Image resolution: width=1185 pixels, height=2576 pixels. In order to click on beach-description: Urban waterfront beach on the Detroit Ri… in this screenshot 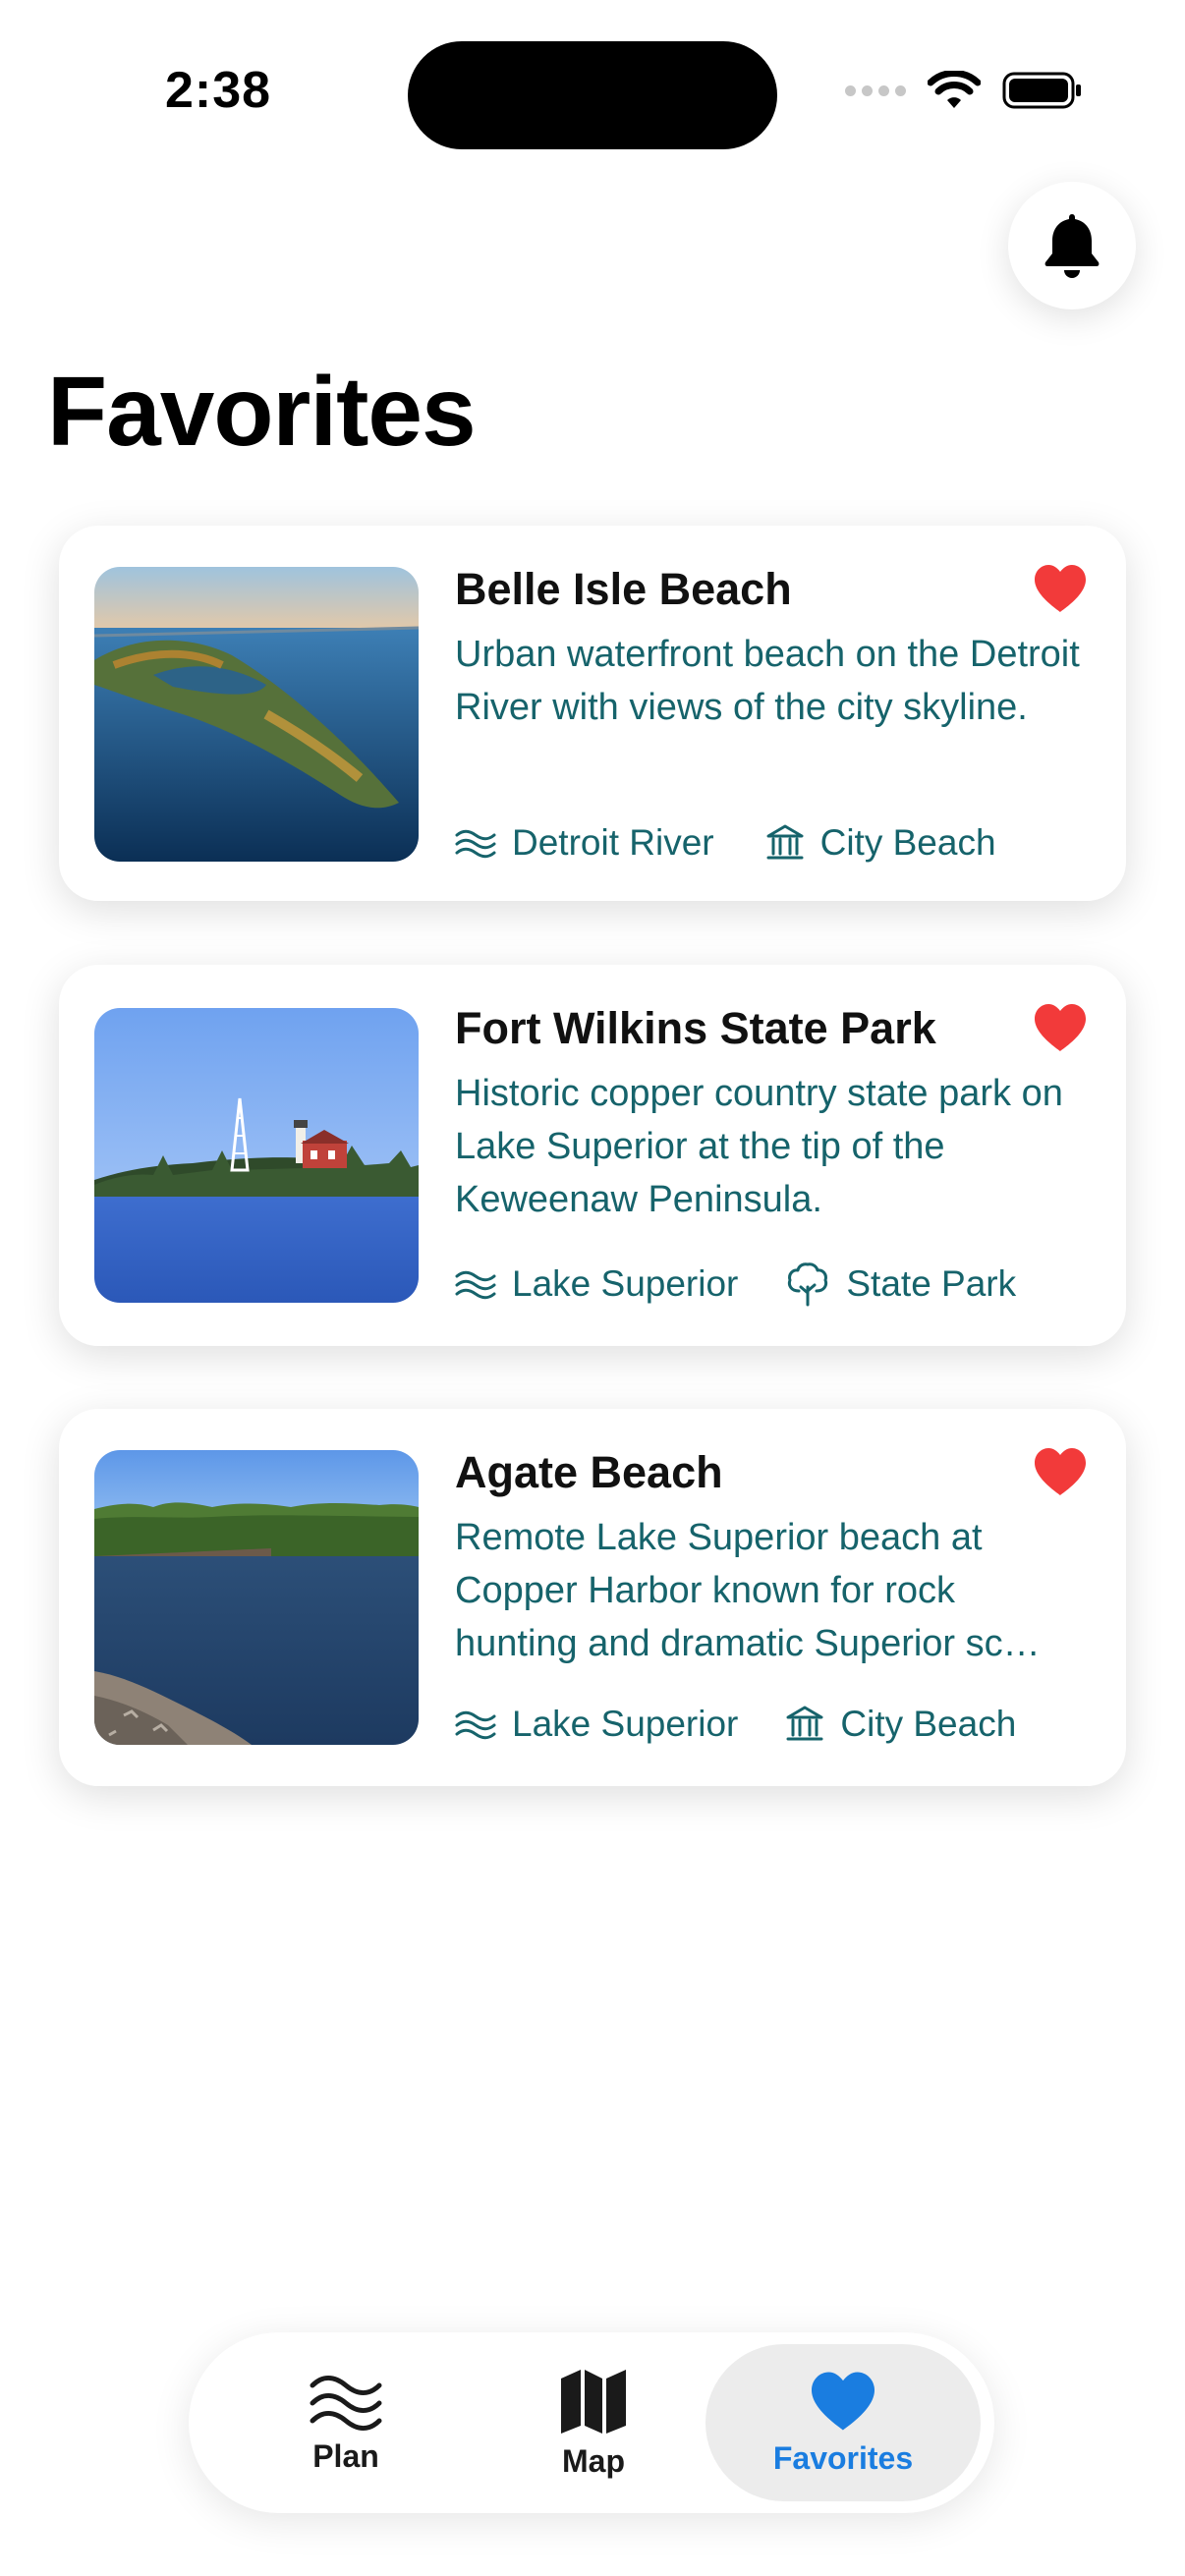, I will do `click(768, 681)`.